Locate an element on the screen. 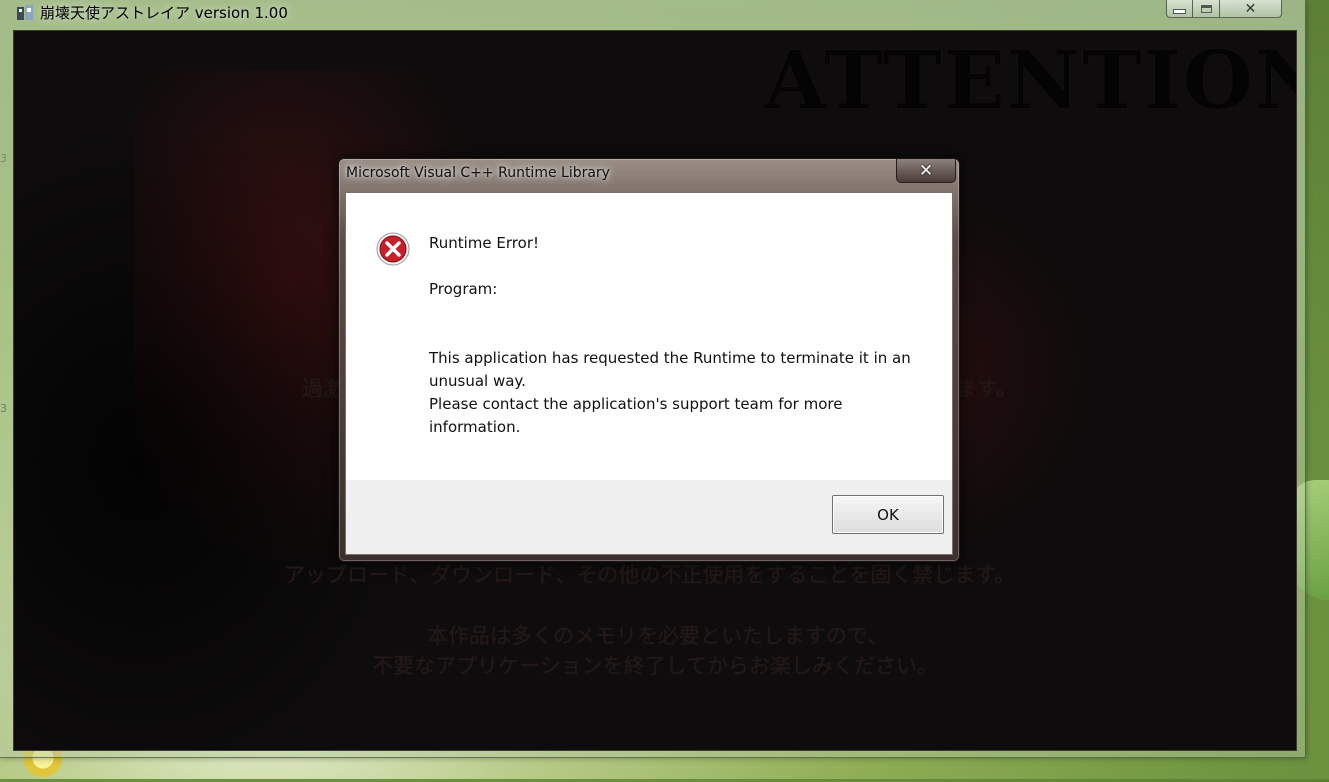 The height and width of the screenshot is (782, 1329). app-title: 崩壊天使アストレイア version 1.00 is located at coordinates (164, 13).